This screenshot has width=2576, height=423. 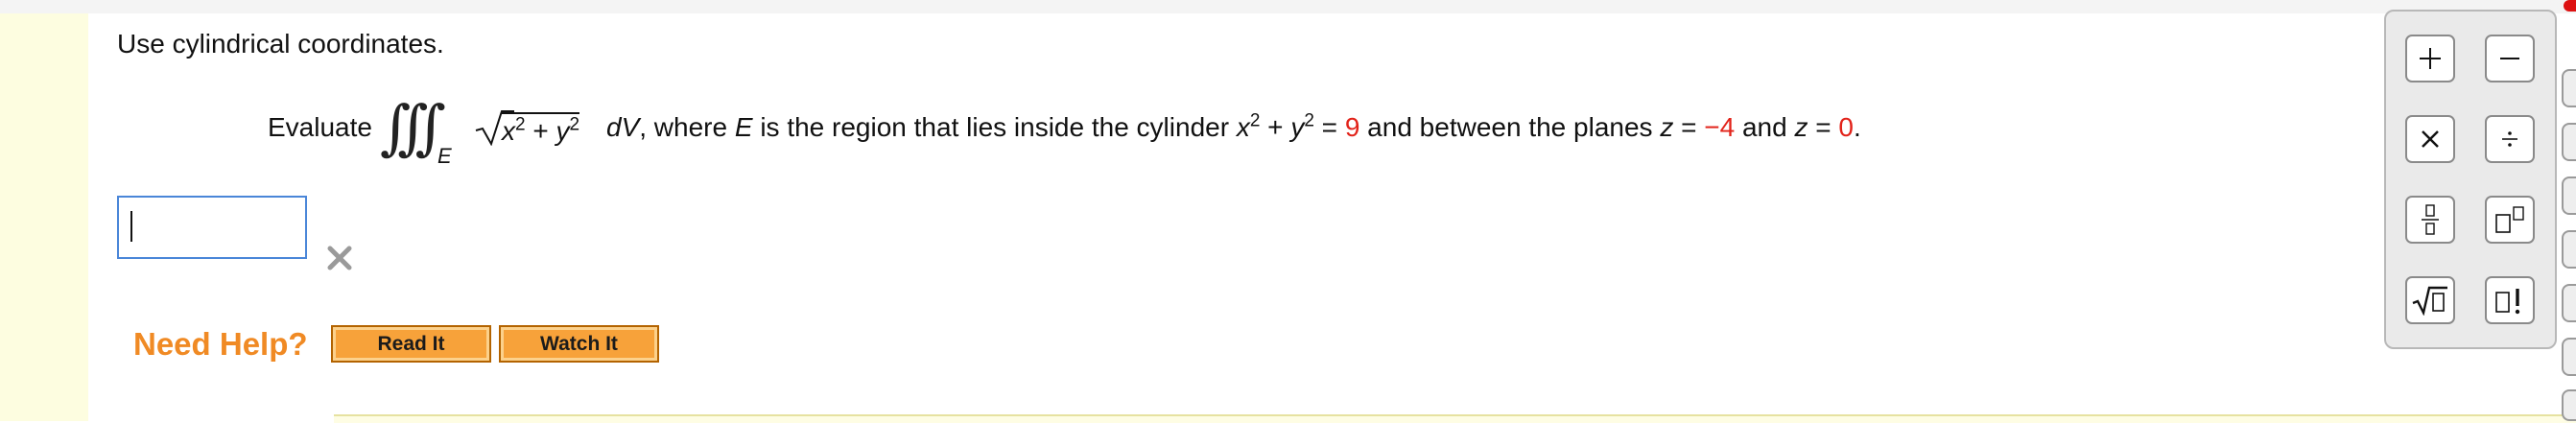 I want to click on square-root-key, so click(x=2430, y=300).